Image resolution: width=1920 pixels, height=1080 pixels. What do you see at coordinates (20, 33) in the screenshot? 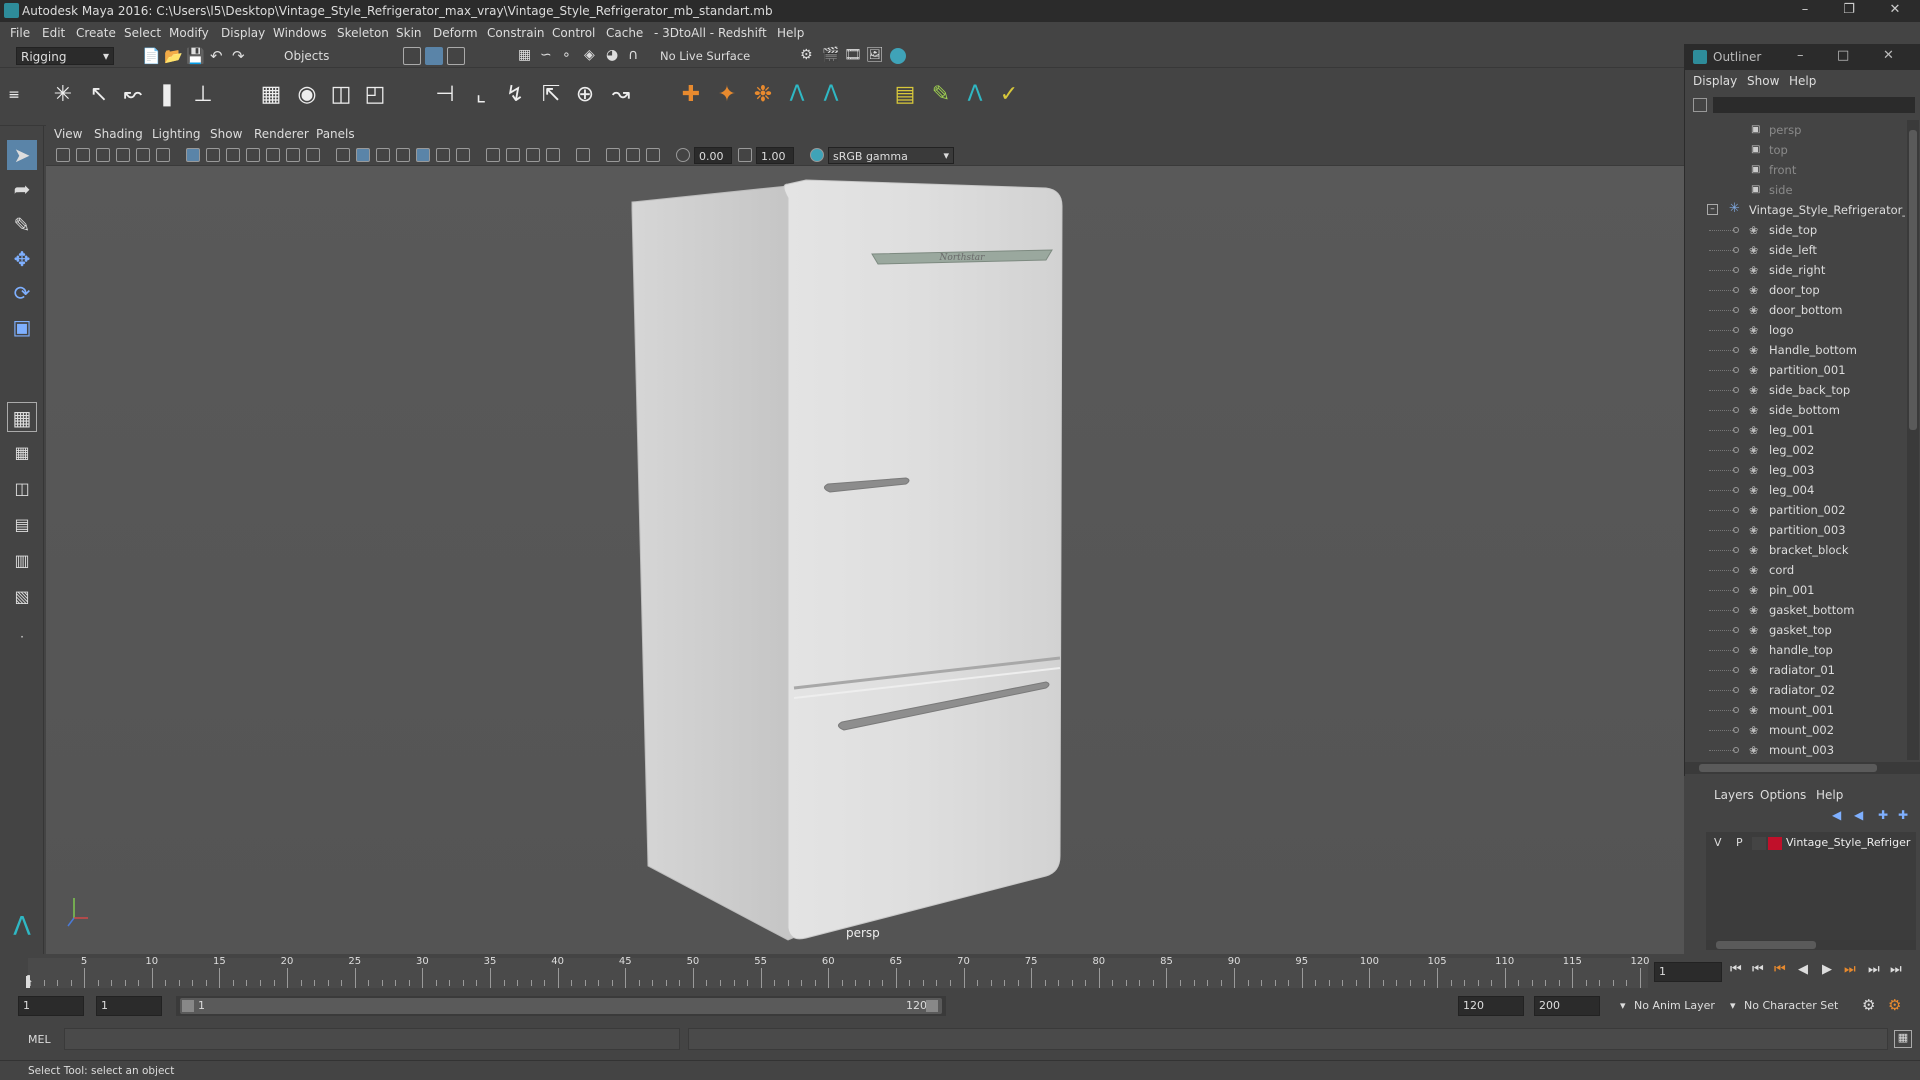
I see `menu-file: File` at bounding box center [20, 33].